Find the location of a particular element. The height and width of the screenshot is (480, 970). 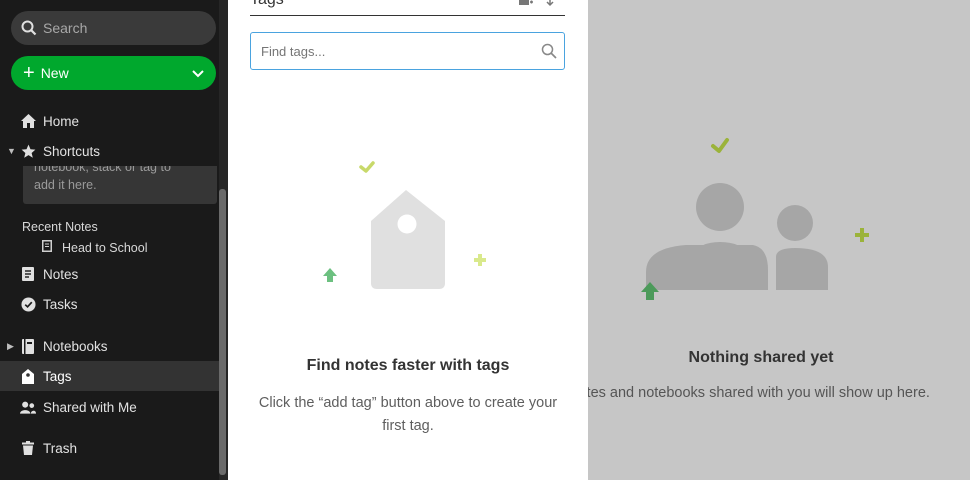

shortcut-tip-line1: notebook, stack or tag to is located at coordinates (102, 170).